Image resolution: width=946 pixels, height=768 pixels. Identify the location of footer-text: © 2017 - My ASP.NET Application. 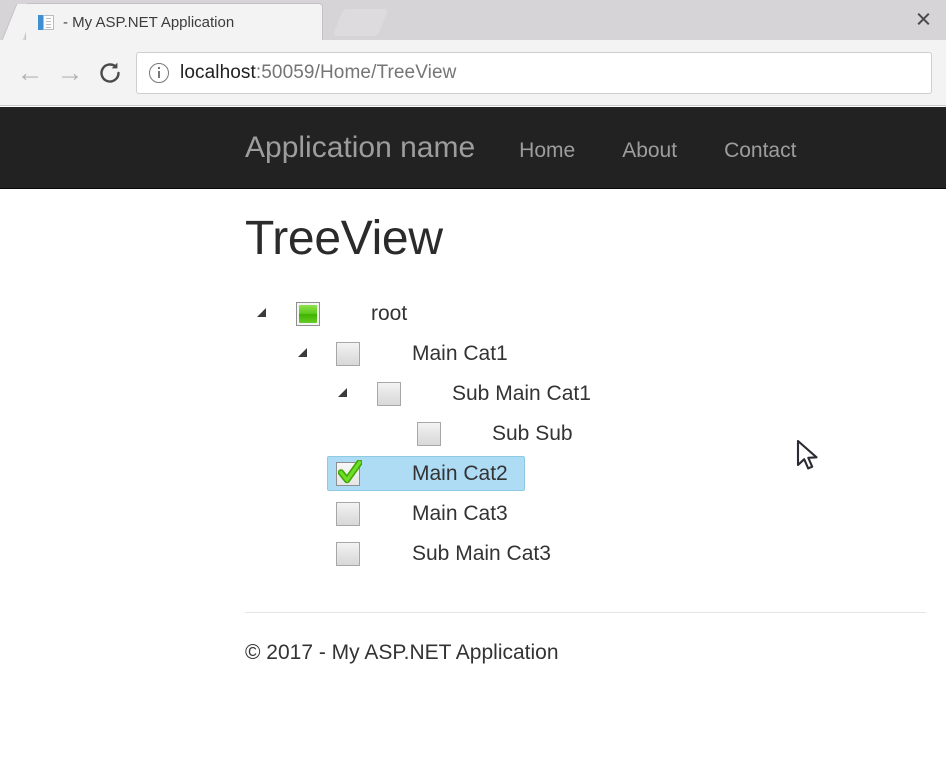
(402, 652).